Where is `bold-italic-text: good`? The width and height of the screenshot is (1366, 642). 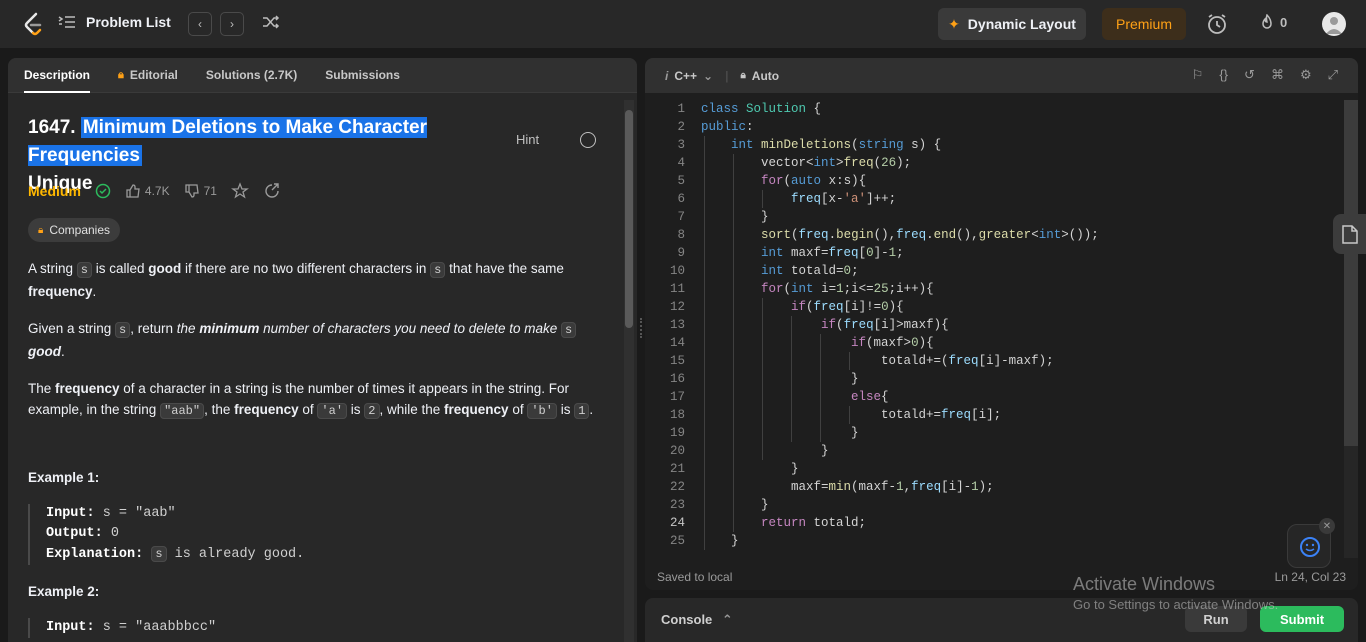 bold-italic-text: good is located at coordinates (44, 351).